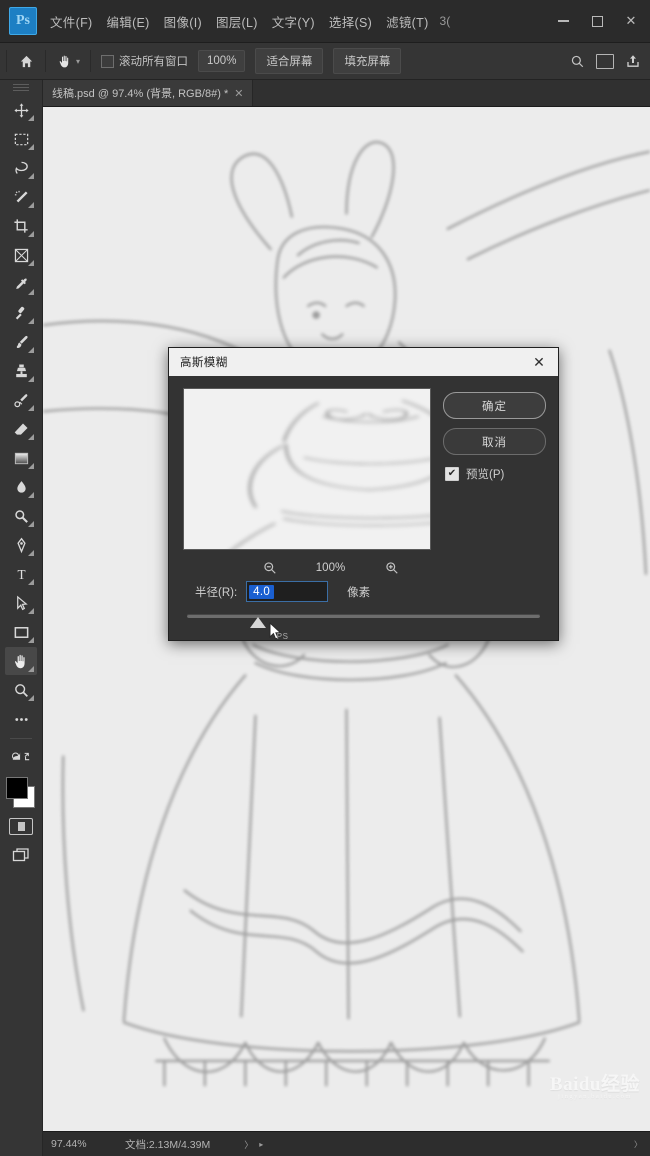 The width and height of the screenshot is (650, 1156). Describe the element at coordinates (642, 1144) in the screenshot. I see `status-right-caret-icon: 〉` at that location.